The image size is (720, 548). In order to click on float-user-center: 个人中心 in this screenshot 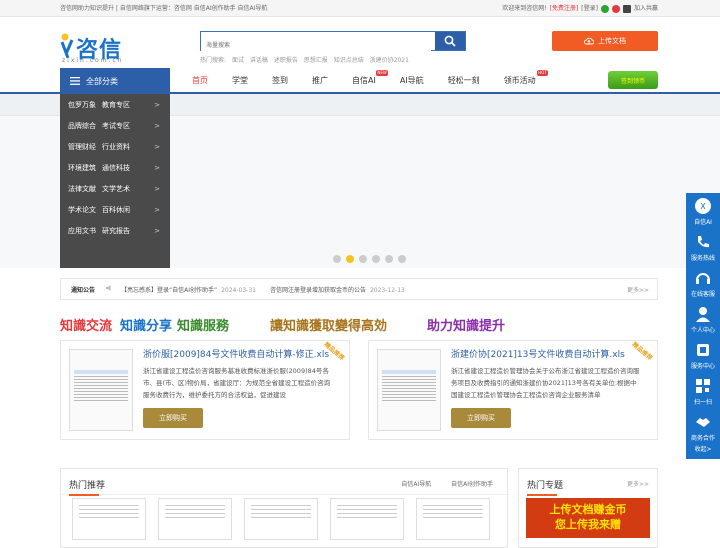, I will do `click(703, 321)`.